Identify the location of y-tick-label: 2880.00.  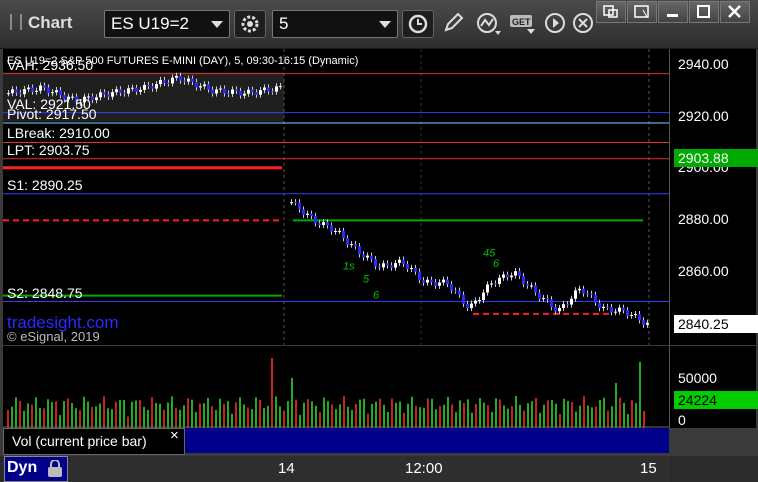
(703, 219).